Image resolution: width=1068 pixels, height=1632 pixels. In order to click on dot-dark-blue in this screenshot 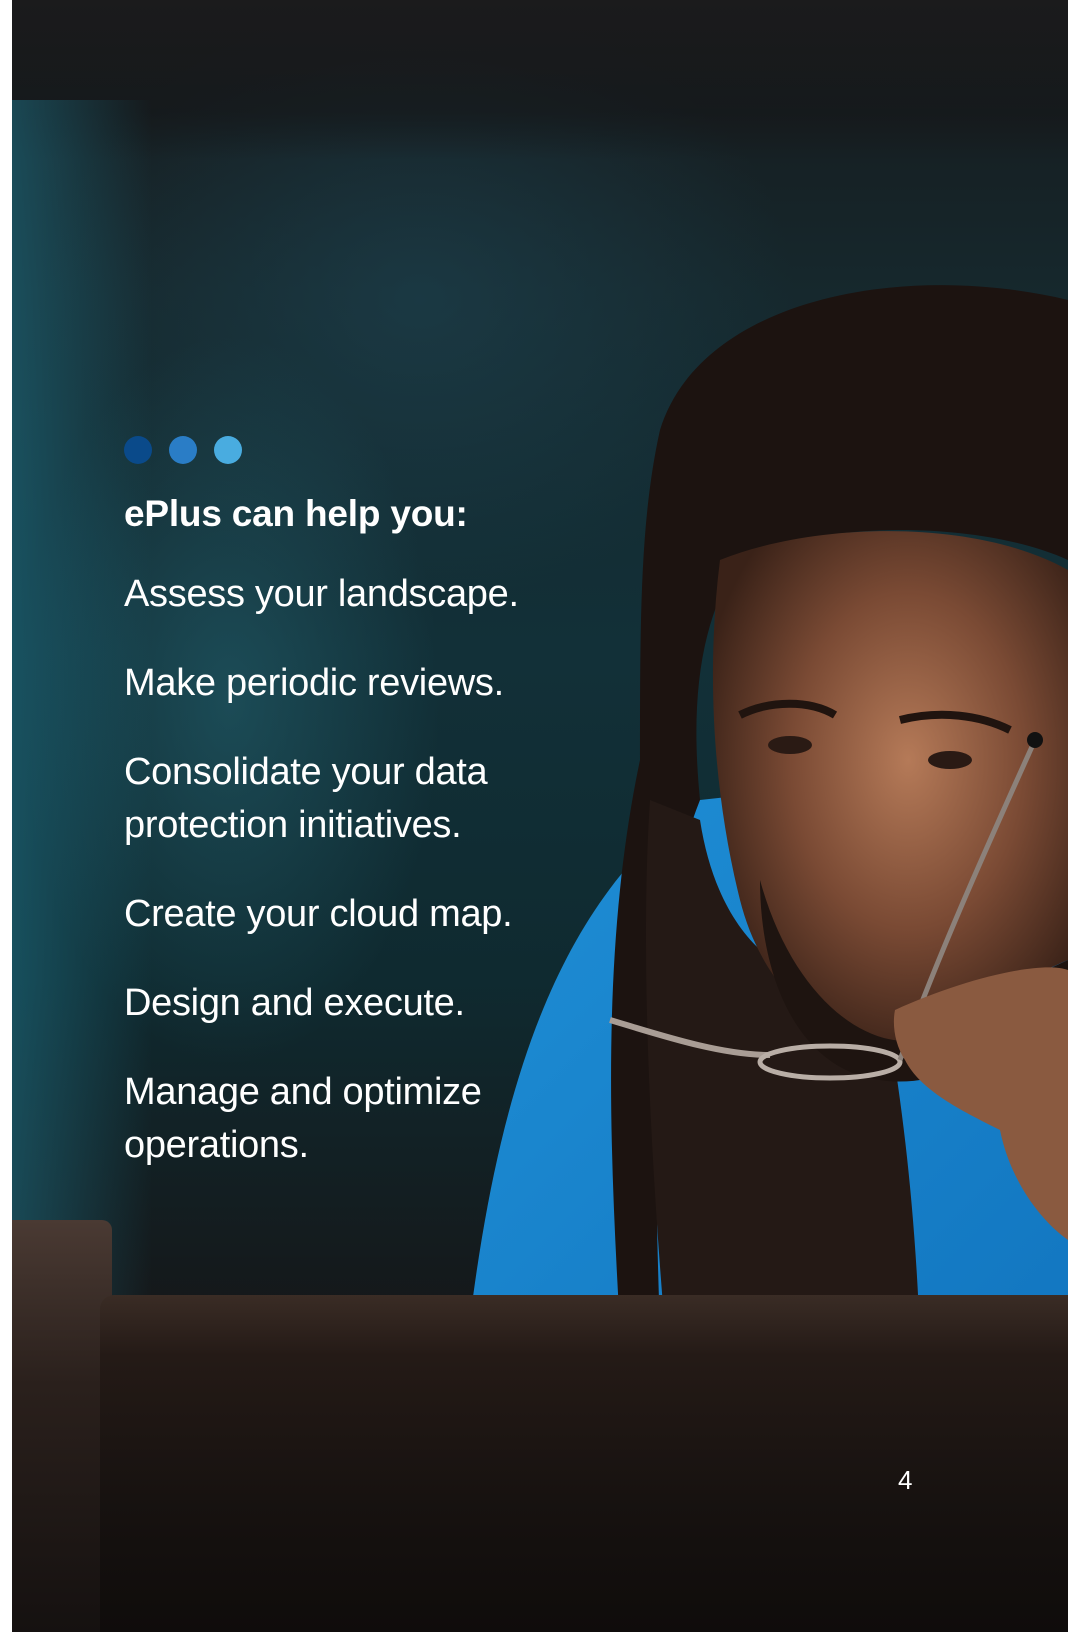, I will do `click(138, 450)`.